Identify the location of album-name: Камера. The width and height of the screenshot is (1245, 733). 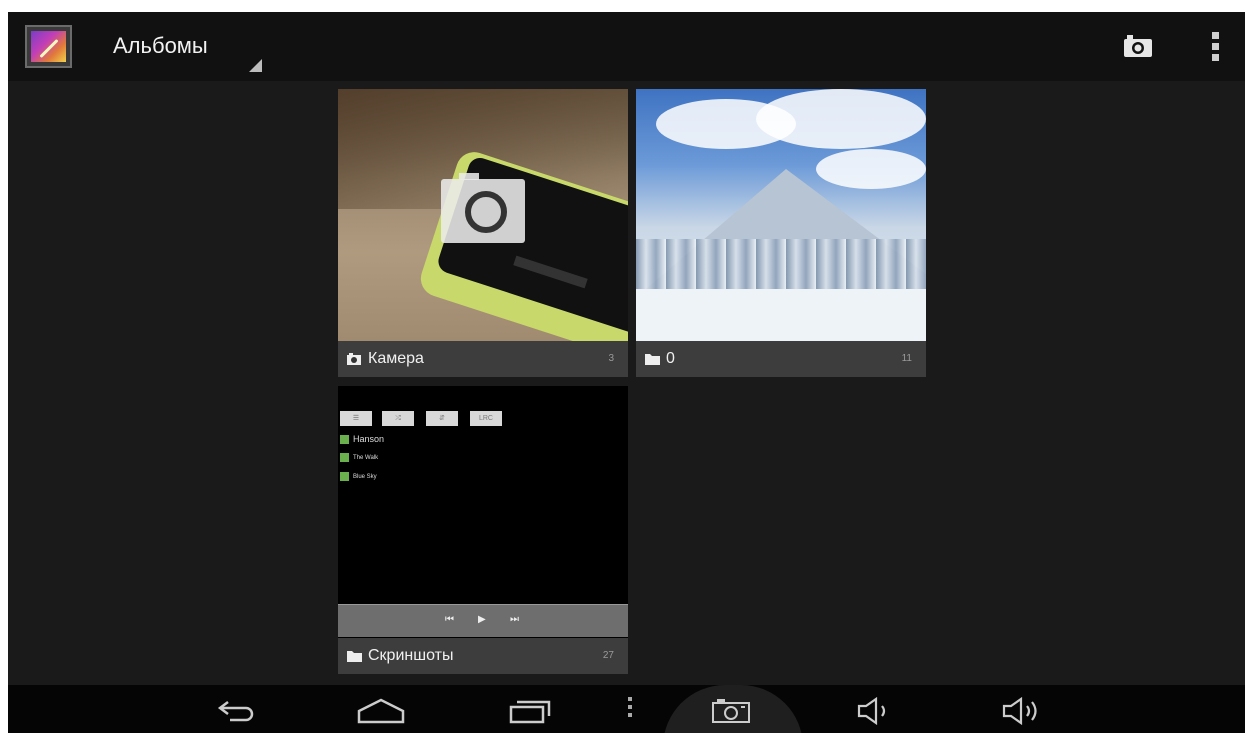
(396, 358).